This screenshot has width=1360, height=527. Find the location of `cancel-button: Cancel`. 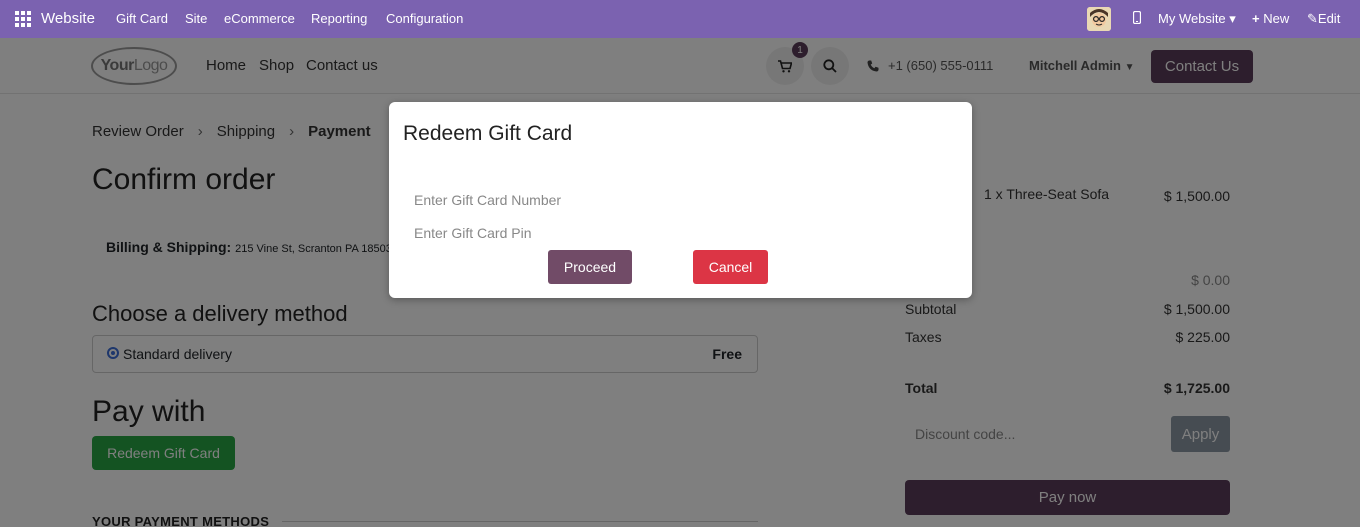

cancel-button: Cancel is located at coordinates (730, 267).